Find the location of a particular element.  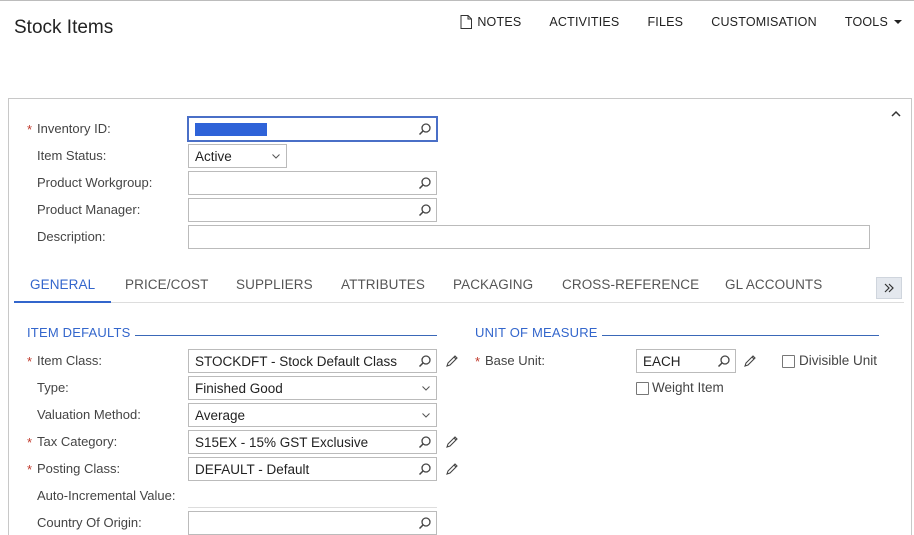

tax-category-label: Tax Category: is located at coordinates (77, 441).